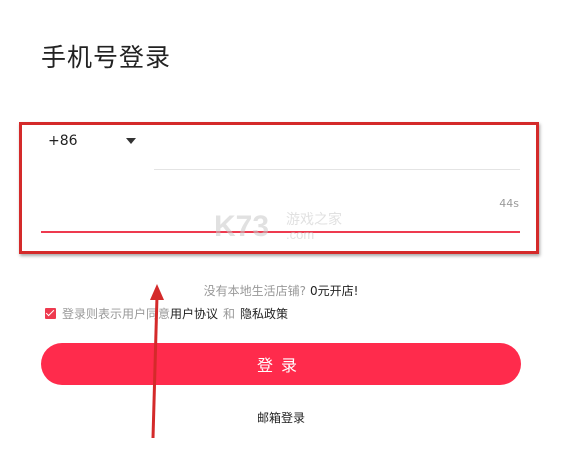 Image resolution: width=562 pixels, height=454 pixels. I want to click on annotation-arrow-icon, so click(157, 361).